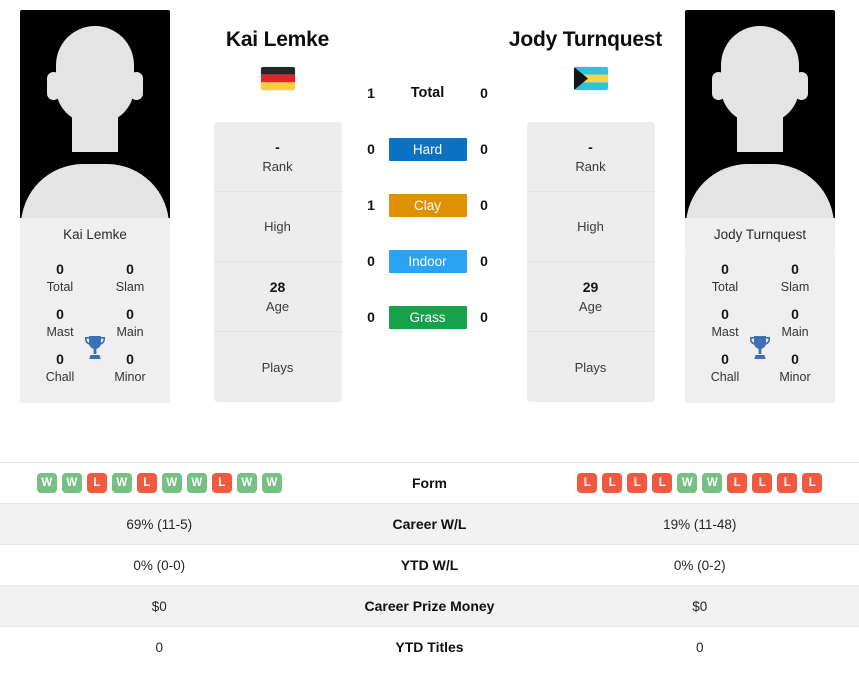 This screenshot has height=681, width=859. I want to click on ytd-titles-right-value: 0, so click(699, 647).